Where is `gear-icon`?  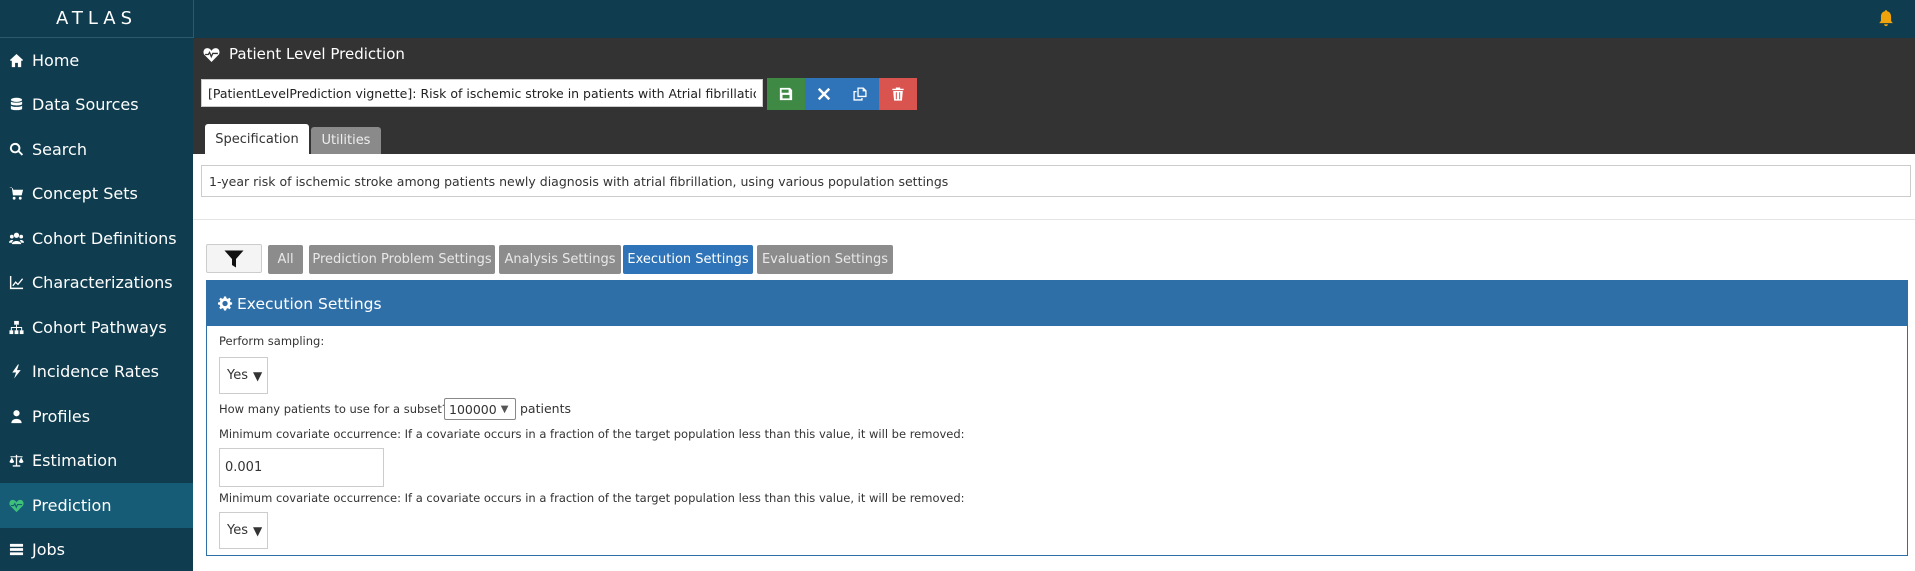
gear-icon is located at coordinates (225, 303).